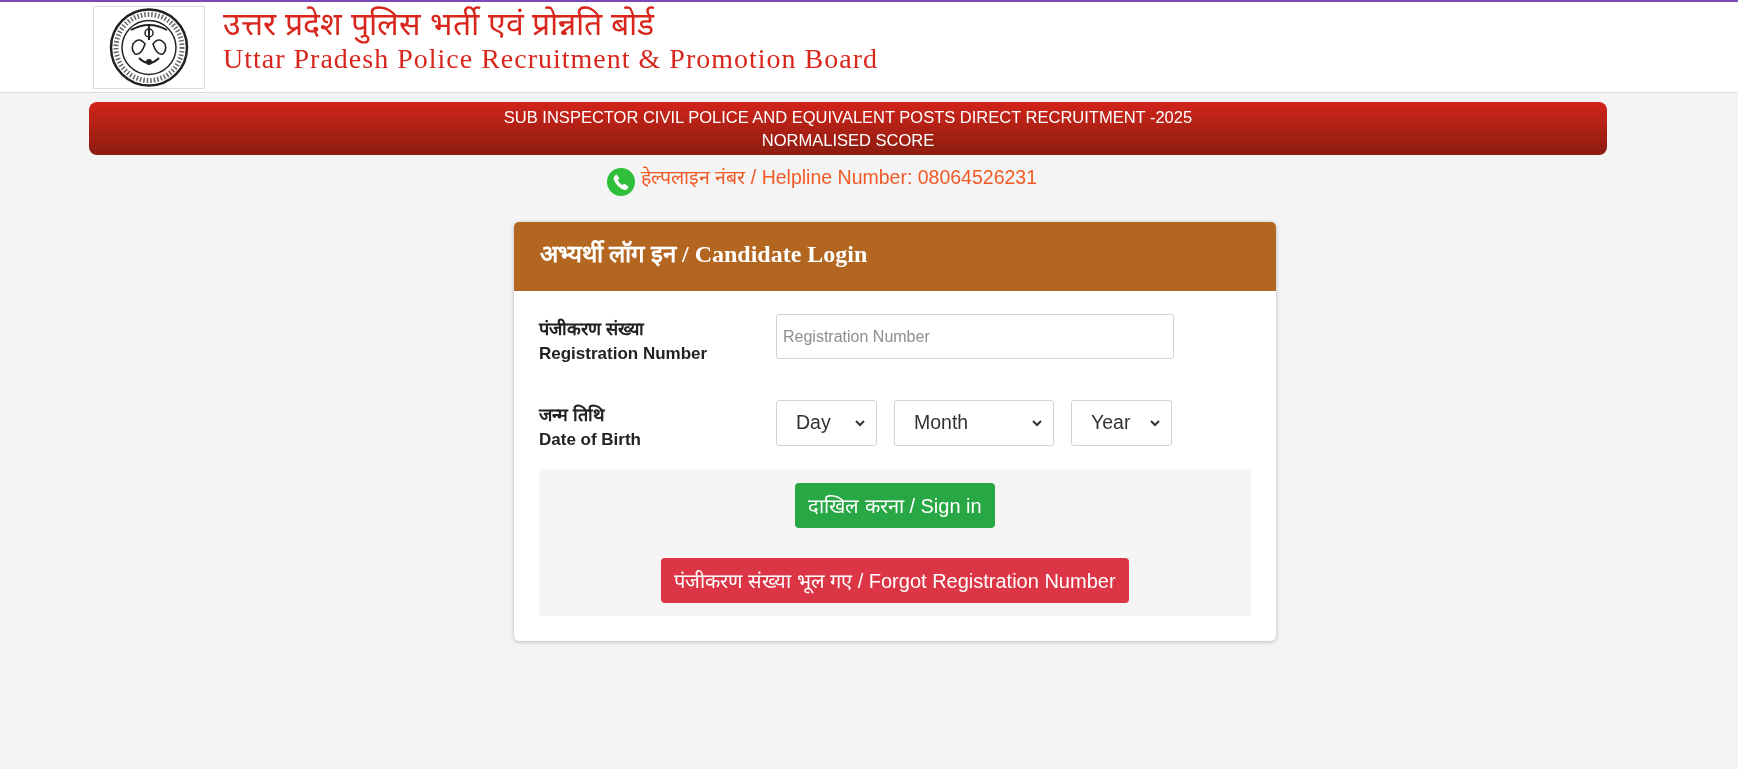 This screenshot has width=1738, height=769. Describe the element at coordinates (895, 580) in the screenshot. I see `forgot-registration-button: पंजीकरण संख्या भूल गए / Forgot Registration Number` at that location.